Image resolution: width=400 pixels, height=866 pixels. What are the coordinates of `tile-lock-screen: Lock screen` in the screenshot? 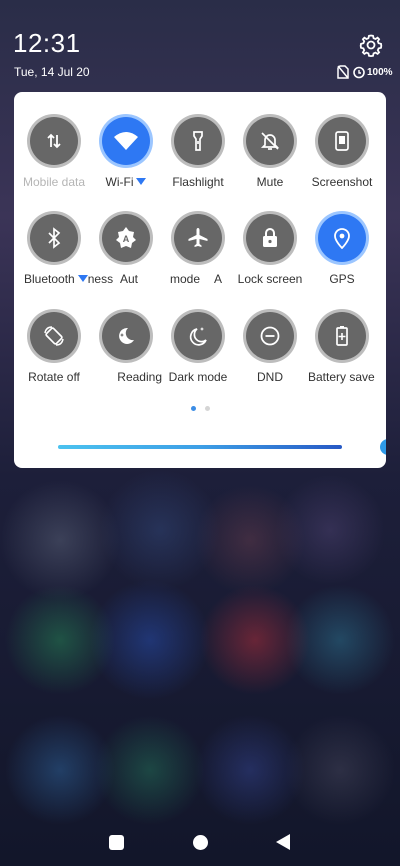 It's located at (270, 254).